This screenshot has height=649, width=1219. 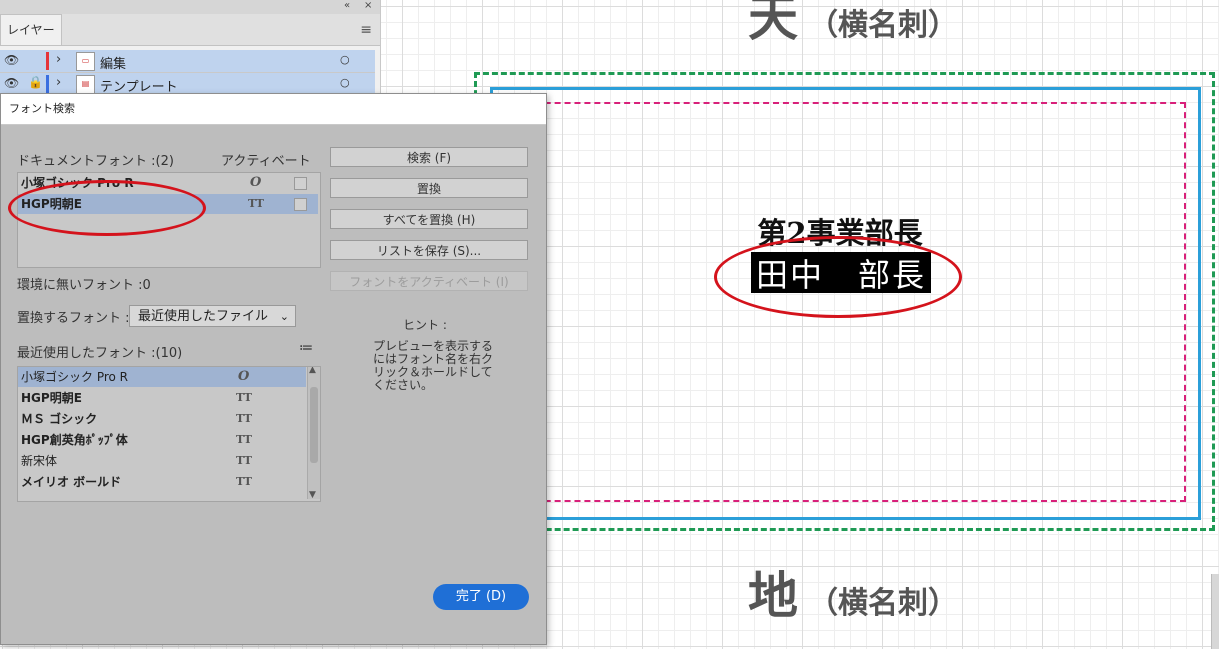 What do you see at coordinates (433, 365) in the screenshot?
I see `hint-text: プレビューを表示するにはフォント名を右クリック＆ホールドしてください。` at bounding box center [433, 365].